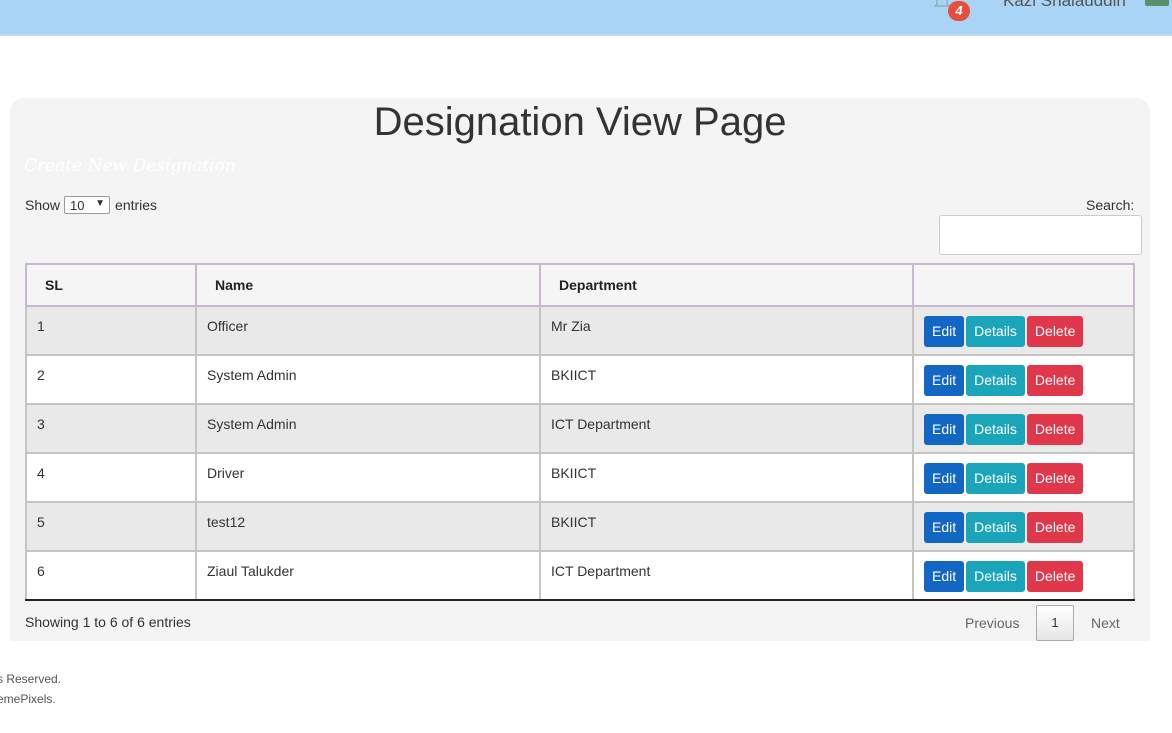 This screenshot has width=1172, height=733. I want to click on table-header-row: SL Name Department, so click(580, 285).